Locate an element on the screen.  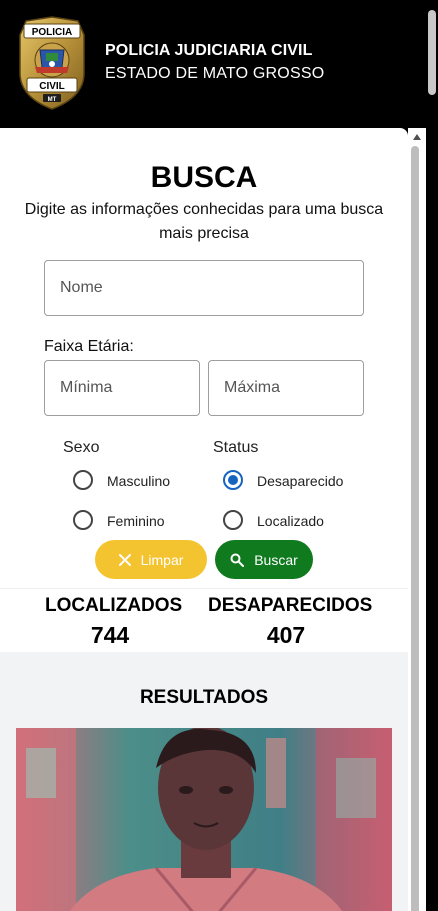
found-count-label: LOCALIZADOS is located at coordinates (114, 605).